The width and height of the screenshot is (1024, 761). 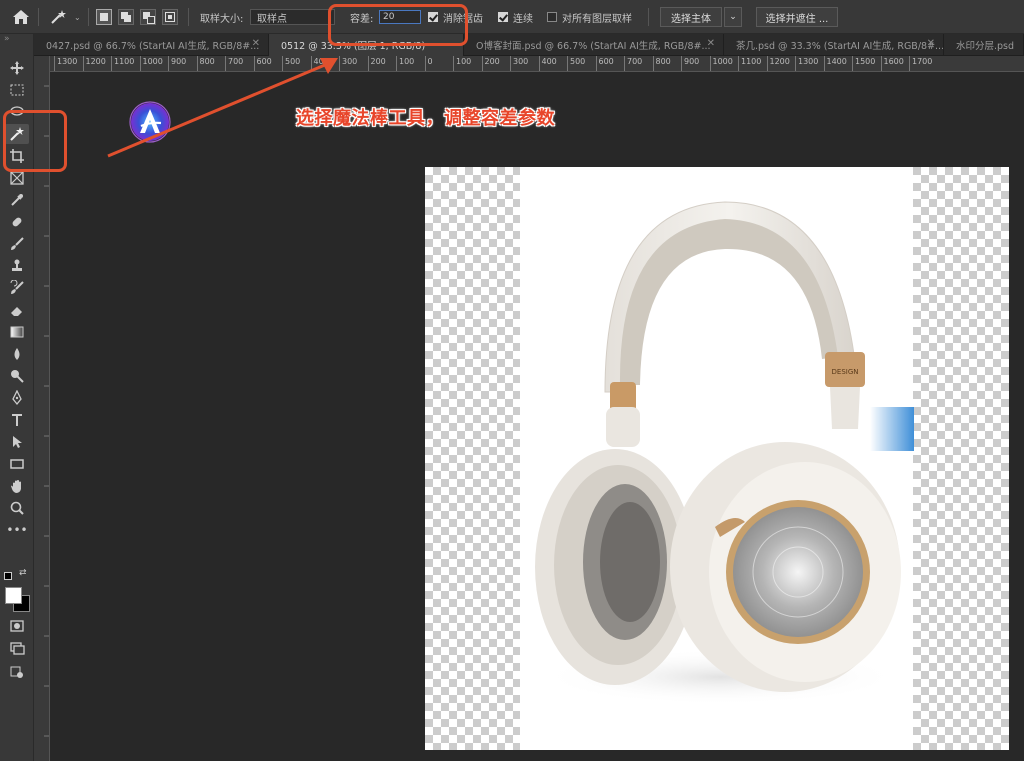 What do you see at coordinates (17, 486) in the screenshot?
I see `hand-tool-icon` at bounding box center [17, 486].